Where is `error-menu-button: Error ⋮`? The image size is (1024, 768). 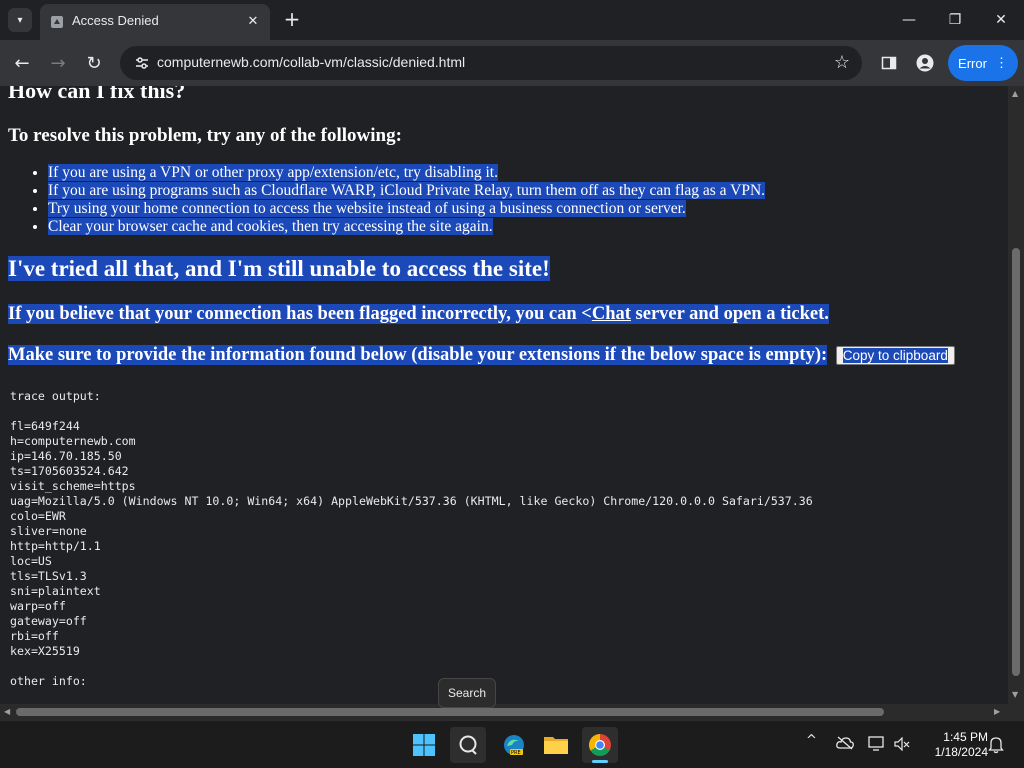
error-menu-button: Error ⋮ is located at coordinates (983, 63).